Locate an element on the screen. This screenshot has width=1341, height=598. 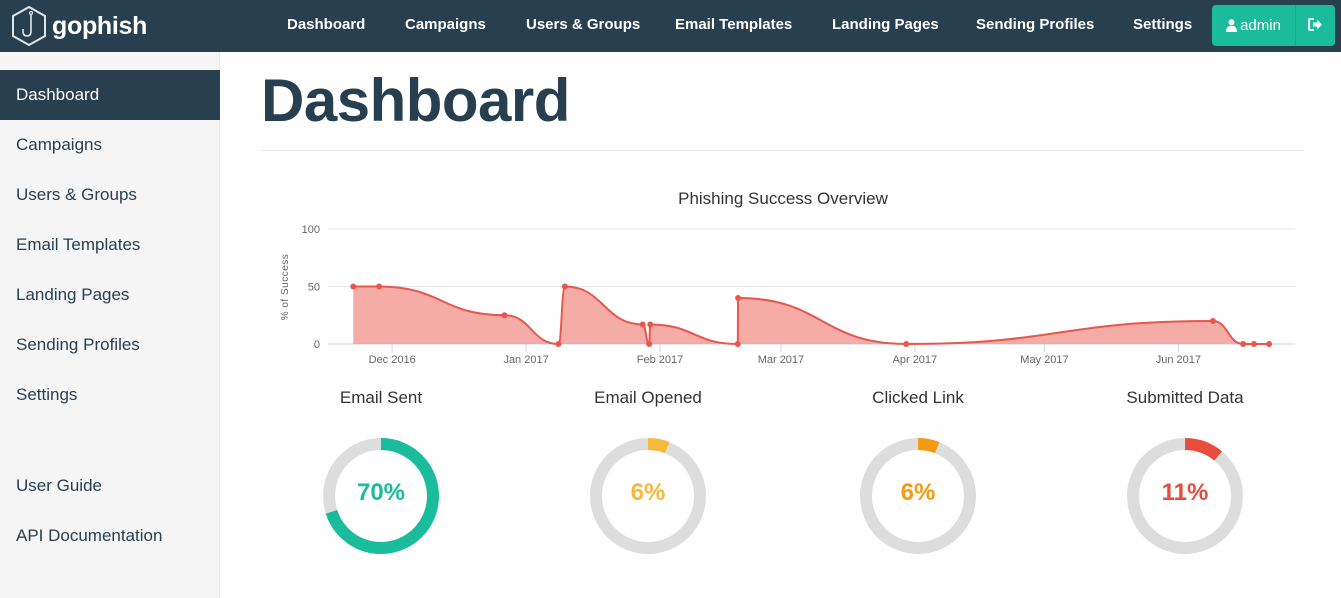
submitted-data-stat: Submitted Data 11% is located at coordinates (1185, 478).